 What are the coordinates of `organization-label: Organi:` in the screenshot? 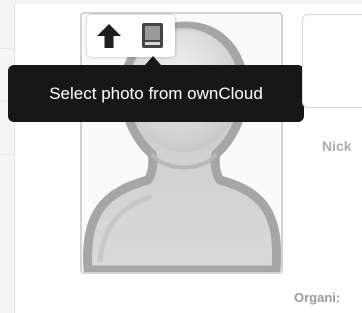 It's located at (317, 297).